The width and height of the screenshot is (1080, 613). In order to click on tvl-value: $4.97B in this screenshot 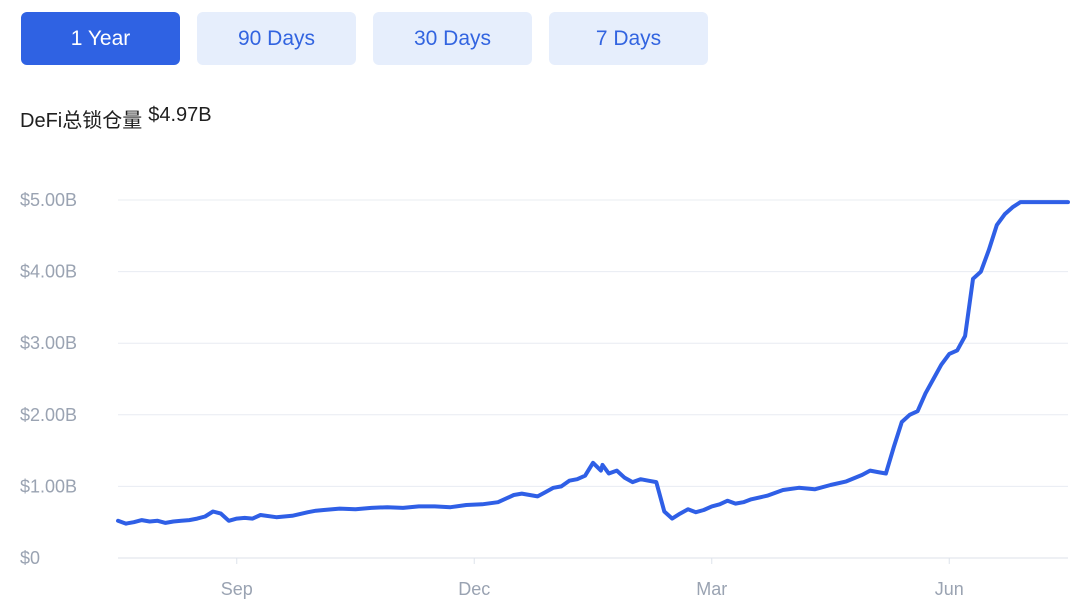, I will do `click(180, 115)`.